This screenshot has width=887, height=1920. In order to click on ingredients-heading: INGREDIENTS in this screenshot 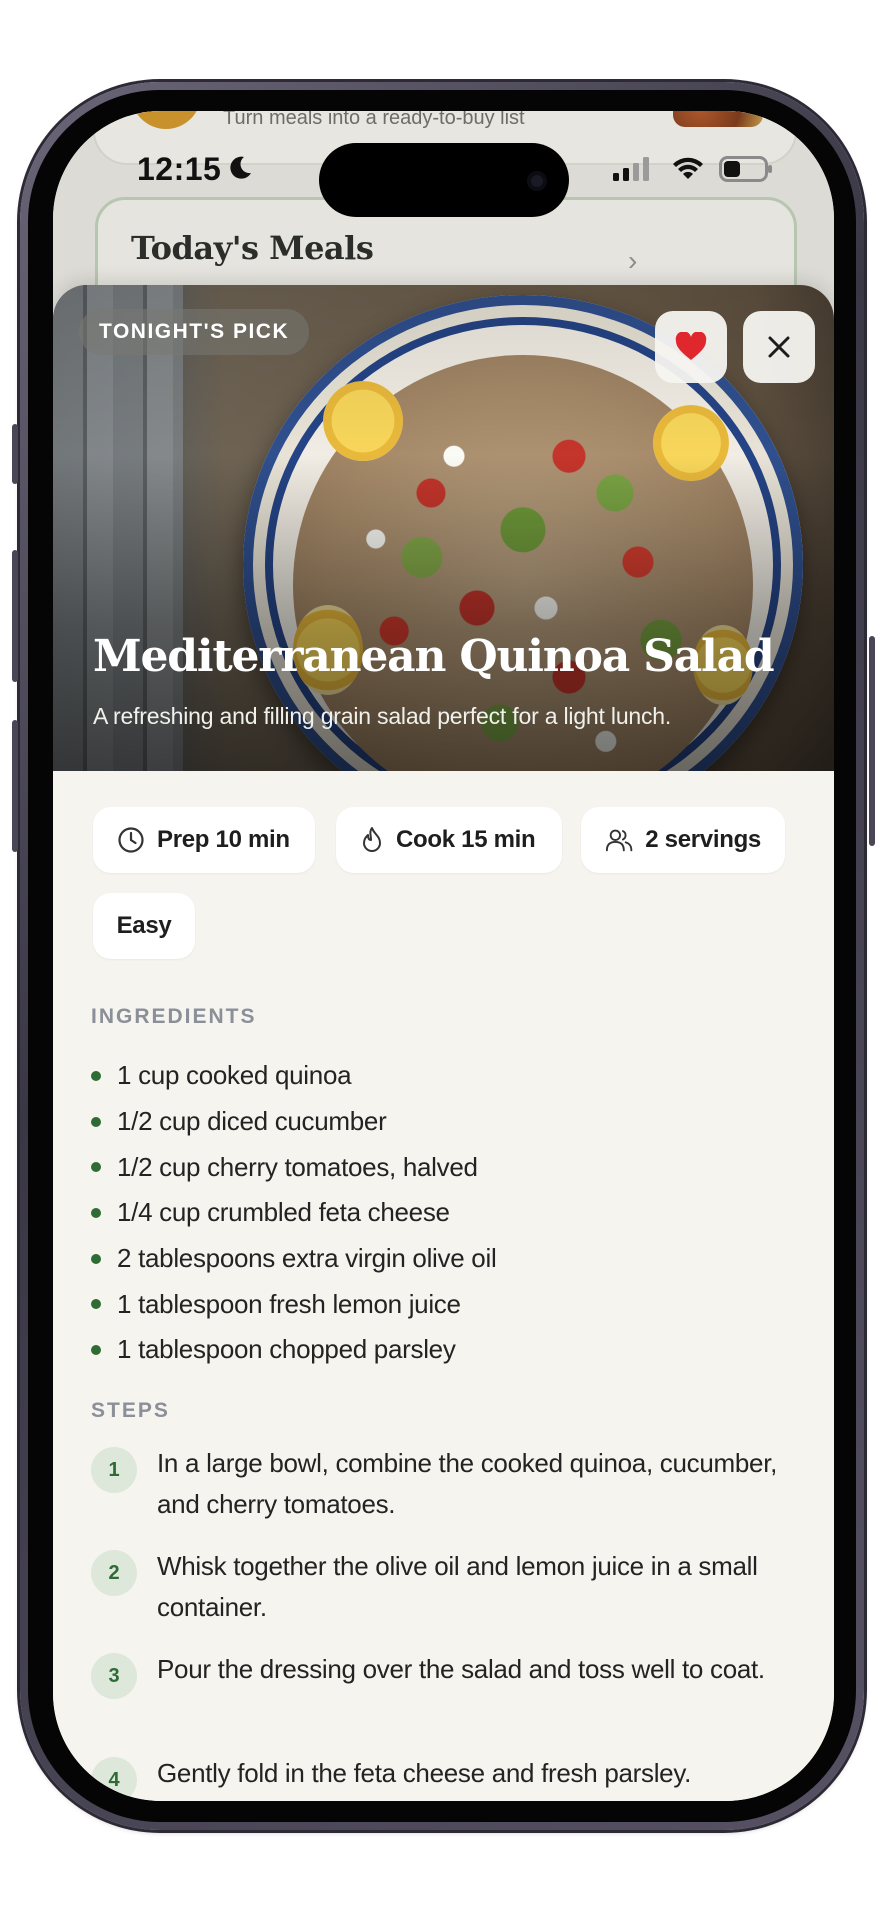, I will do `click(174, 1016)`.